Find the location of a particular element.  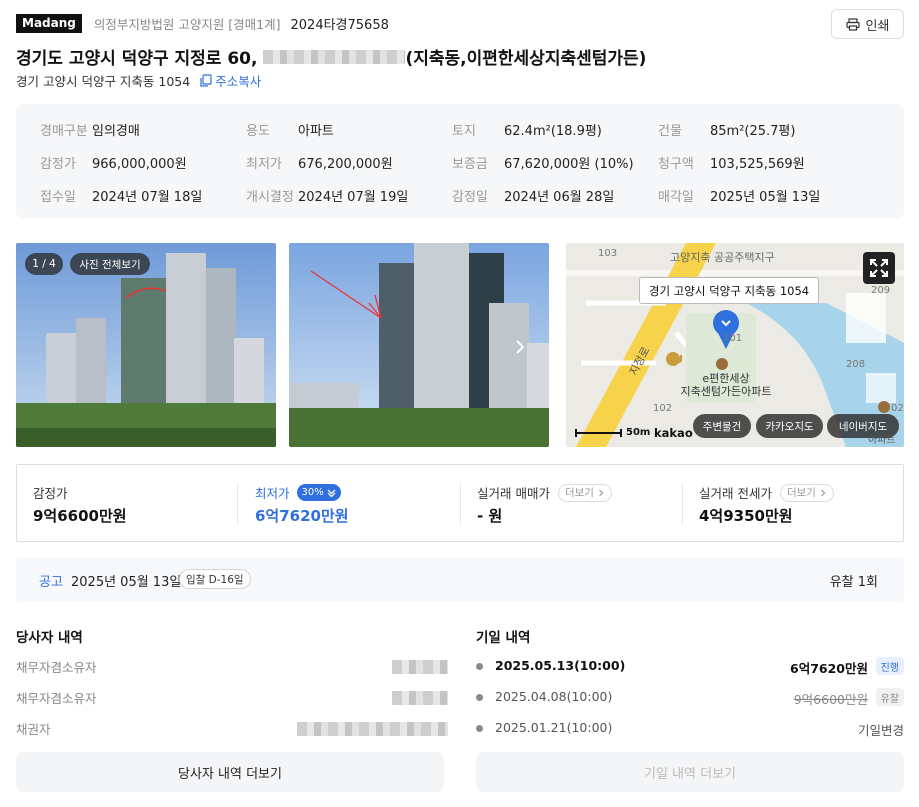

info-value: 62.4m²(18.9평) is located at coordinates (553, 131).